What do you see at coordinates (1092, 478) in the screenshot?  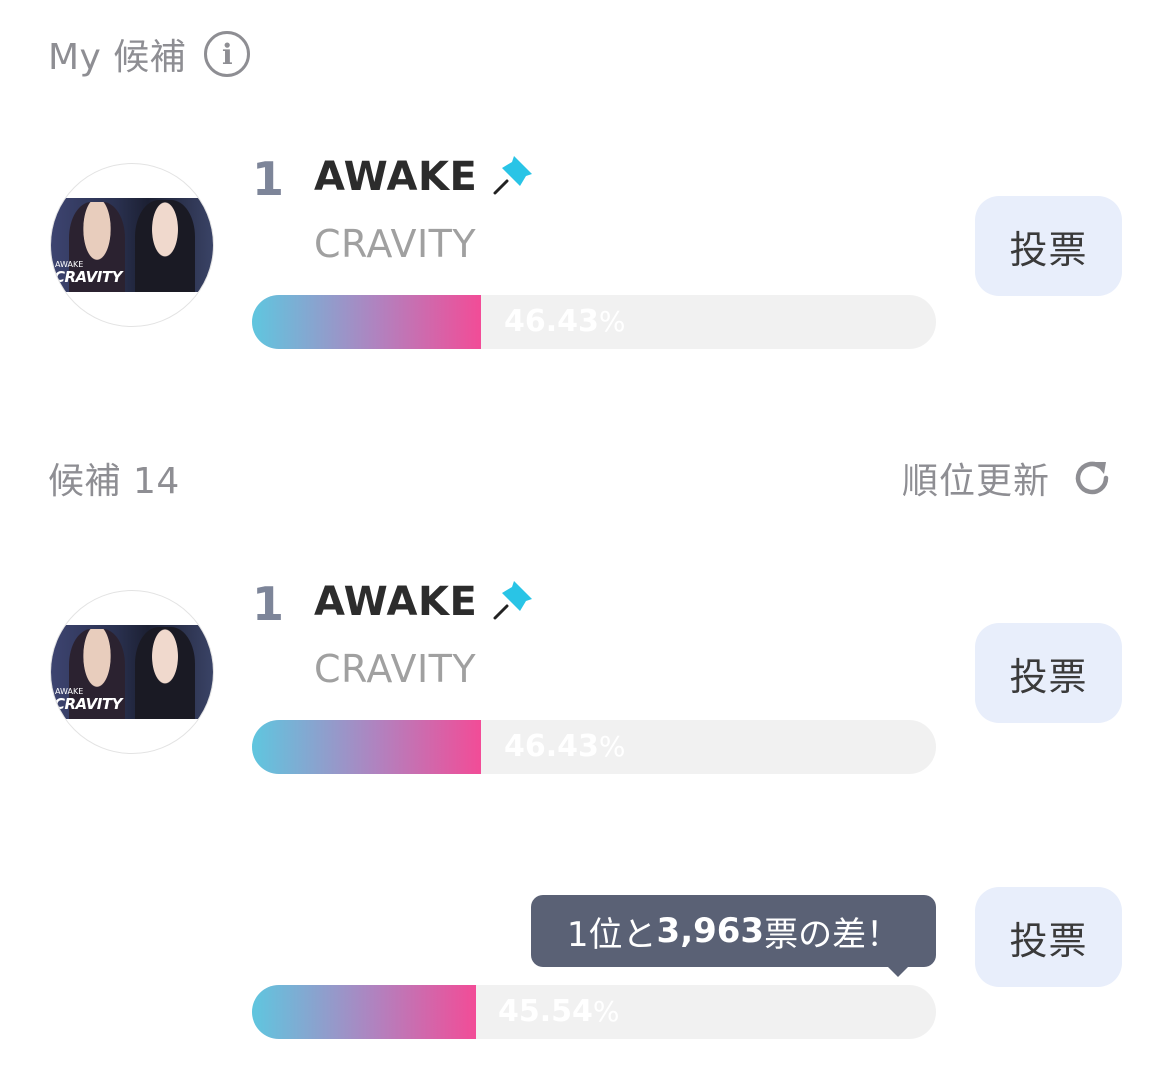 I see `refresh-icon` at bounding box center [1092, 478].